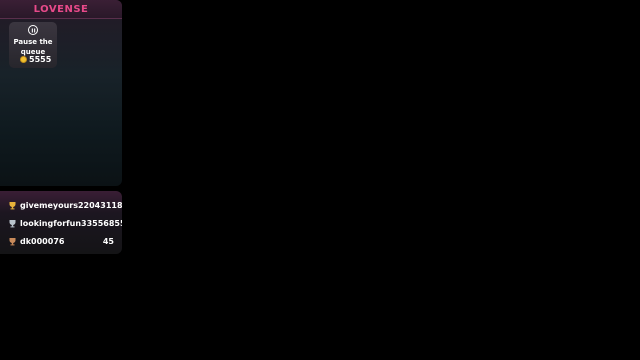  Describe the element at coordinates (61, 93) in the screenshot. I see `lovense-panel: LOVENSE Pause the queue 5555` at that location.